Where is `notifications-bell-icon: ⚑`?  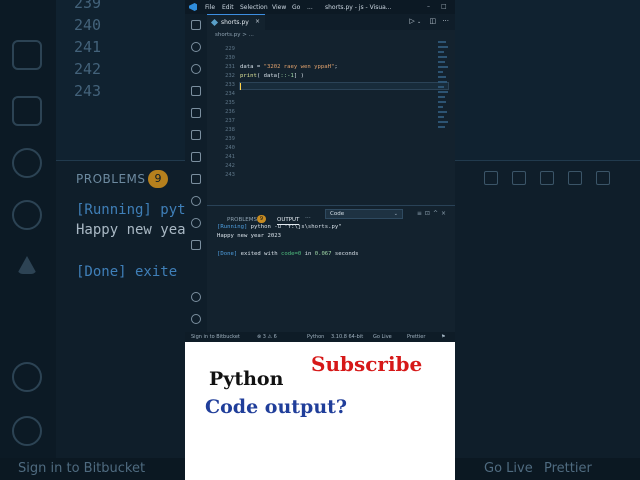 notifications-bell-icon: ⚑ is located at coordinates (443, 337).